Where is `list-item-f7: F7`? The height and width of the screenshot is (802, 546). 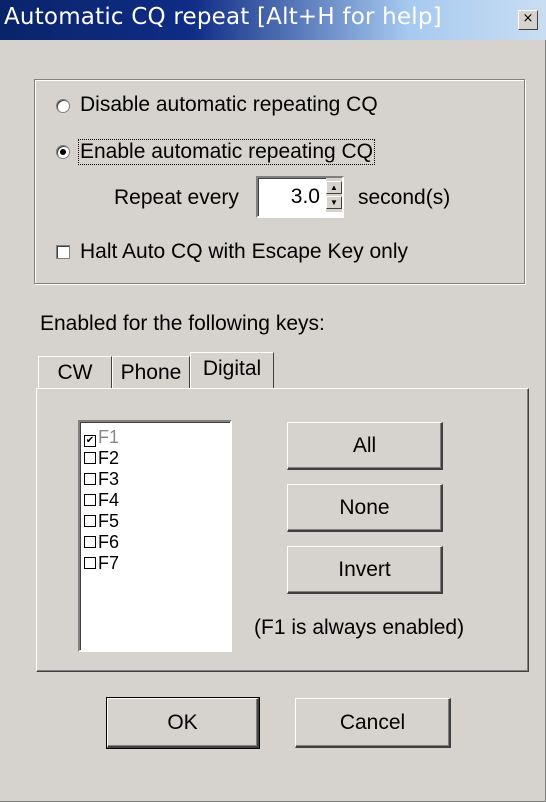 list-item-f7: F7 is located at coordinates (101, 564).